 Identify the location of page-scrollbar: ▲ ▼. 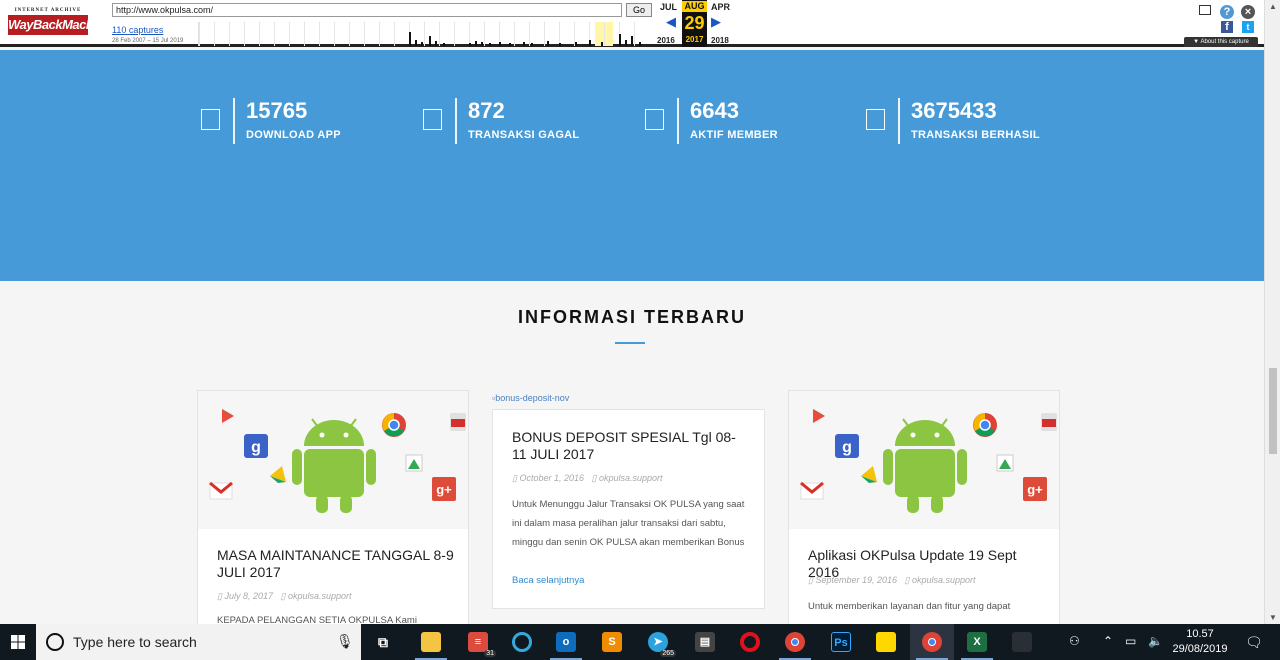
(1272, 312).